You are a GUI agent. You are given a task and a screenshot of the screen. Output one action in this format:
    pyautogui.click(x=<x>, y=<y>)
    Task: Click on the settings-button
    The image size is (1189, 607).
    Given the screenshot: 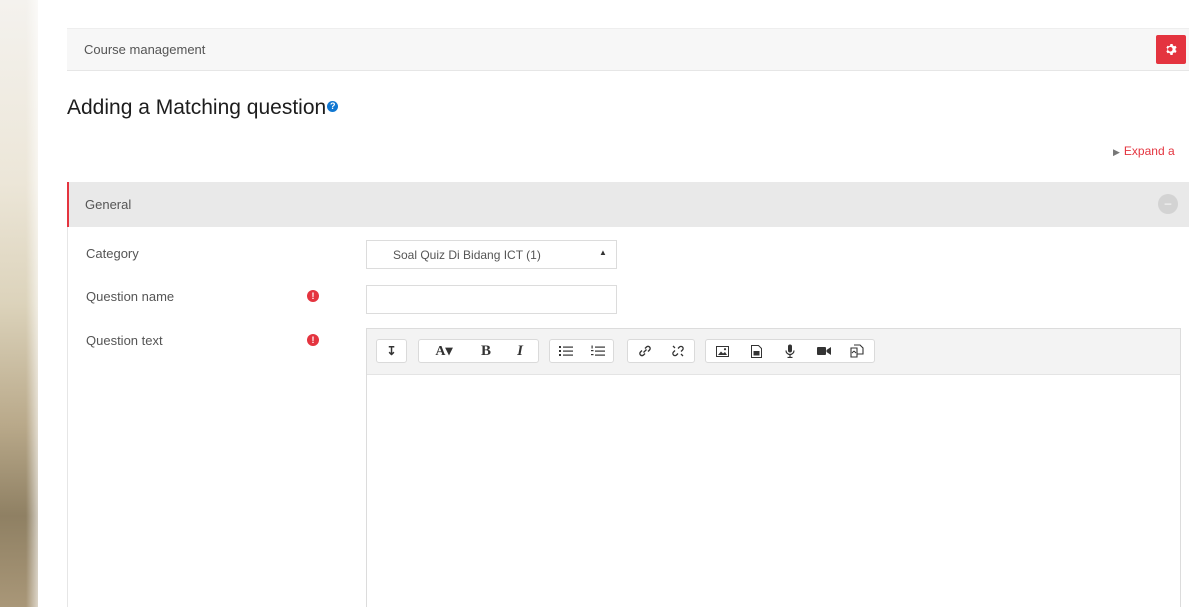 What is the action you would take?
    pyautogui.click(x=1171, y=49)
    